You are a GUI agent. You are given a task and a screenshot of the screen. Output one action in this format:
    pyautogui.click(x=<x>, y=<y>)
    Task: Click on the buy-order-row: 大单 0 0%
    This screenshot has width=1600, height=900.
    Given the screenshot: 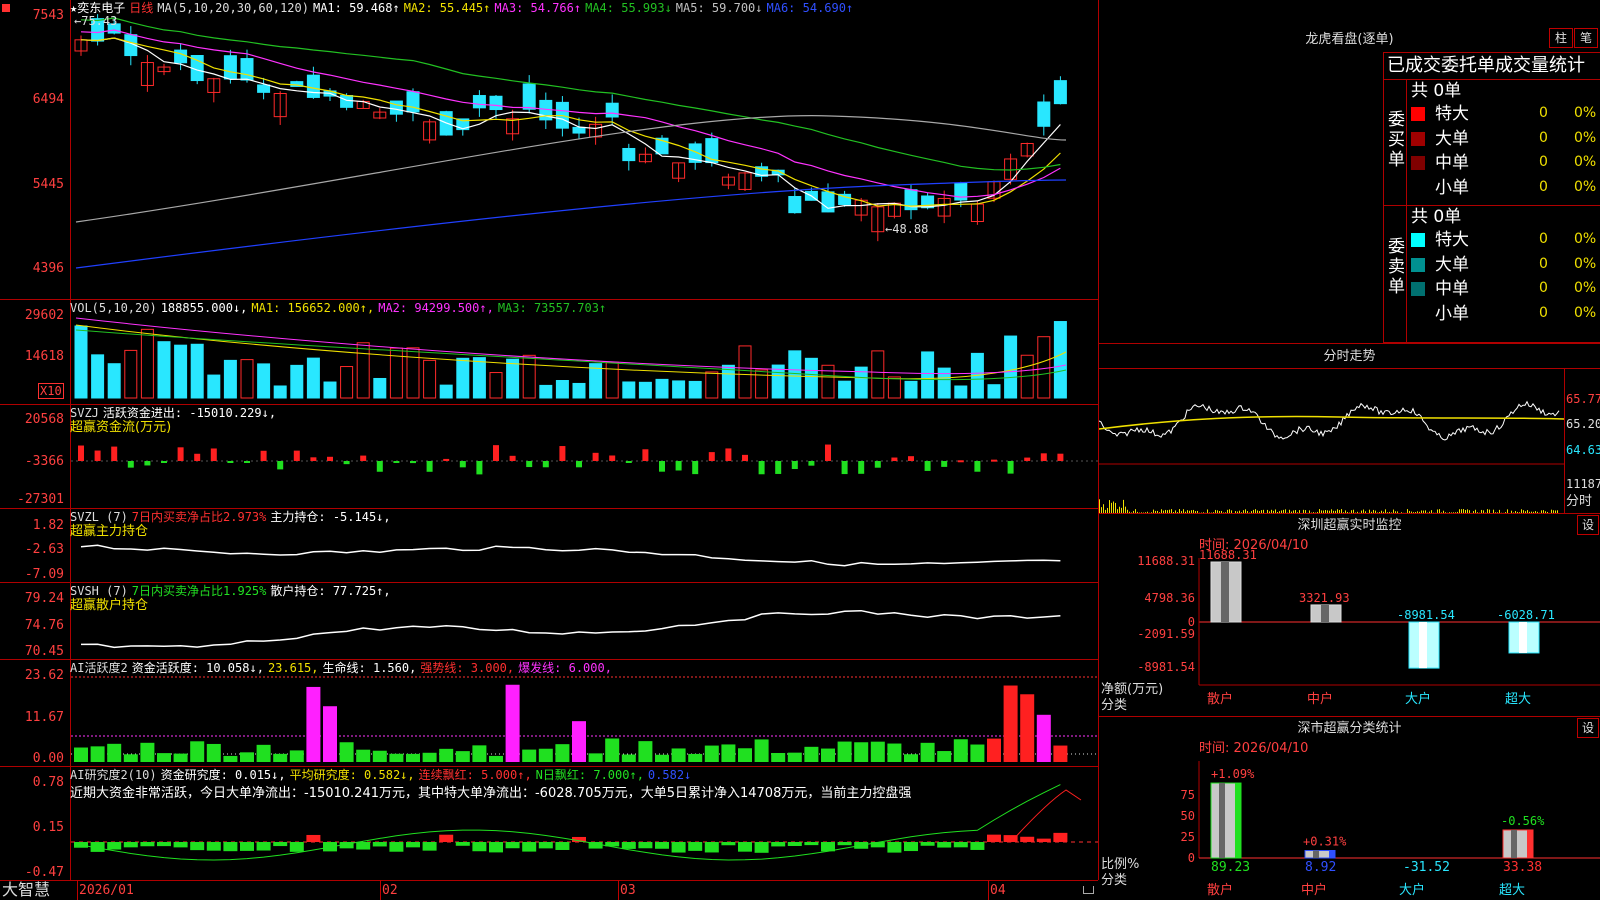 What is the action you would take?
    pyautogui.click(x=1504, y=140)
    